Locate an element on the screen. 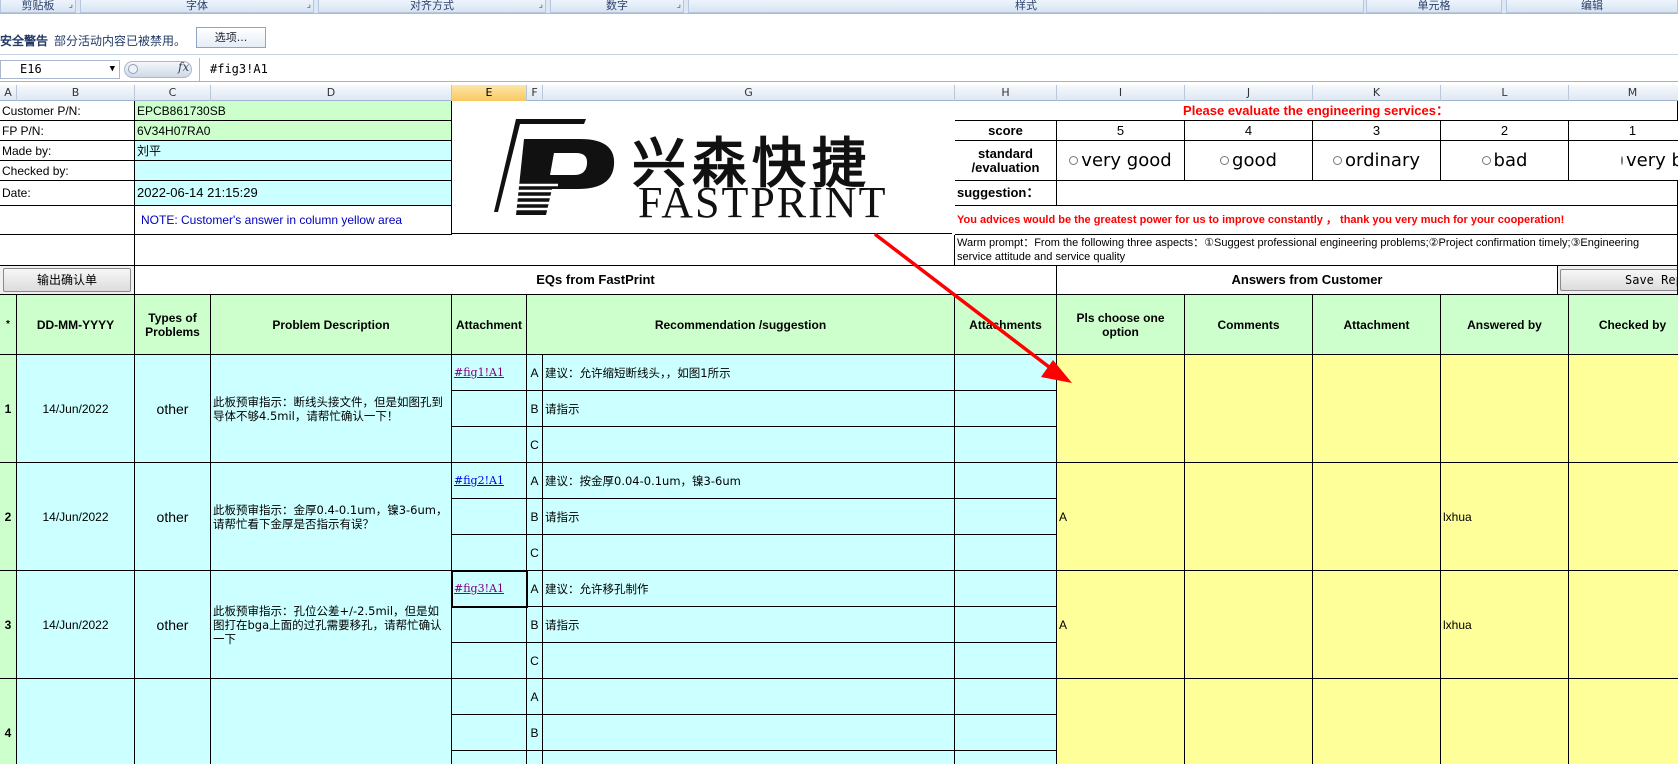  column-header-c: C is located at coordinates (173, 93).